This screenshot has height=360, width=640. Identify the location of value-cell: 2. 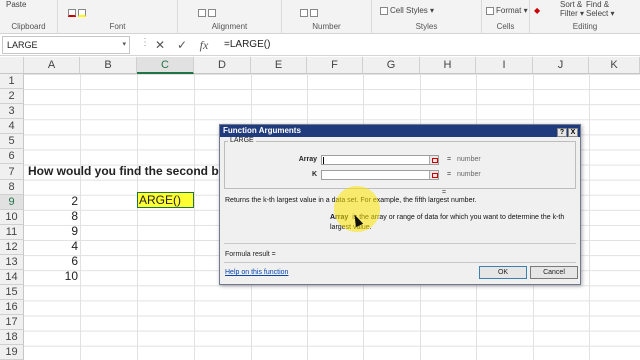
(50, 201).